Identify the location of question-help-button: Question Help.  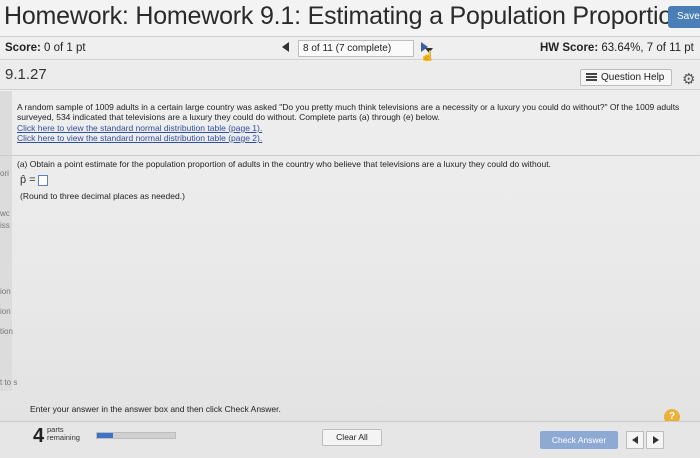
(626, 77).